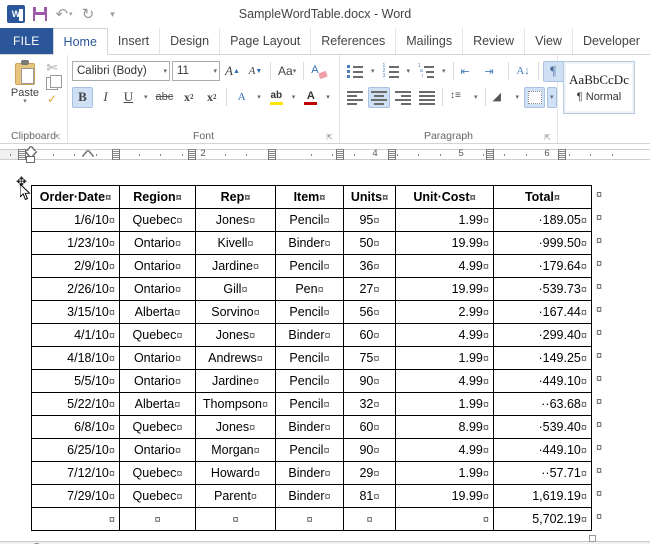 This screenshot has width=650, height=552. What do you see at coordinates (329, 137) in the screenshot?
I see `font-dialog-launcher: ⇱` at bounding box center [329, 137].